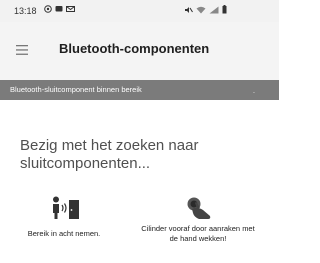  I want to click on signal-icon, so click(214, 9).